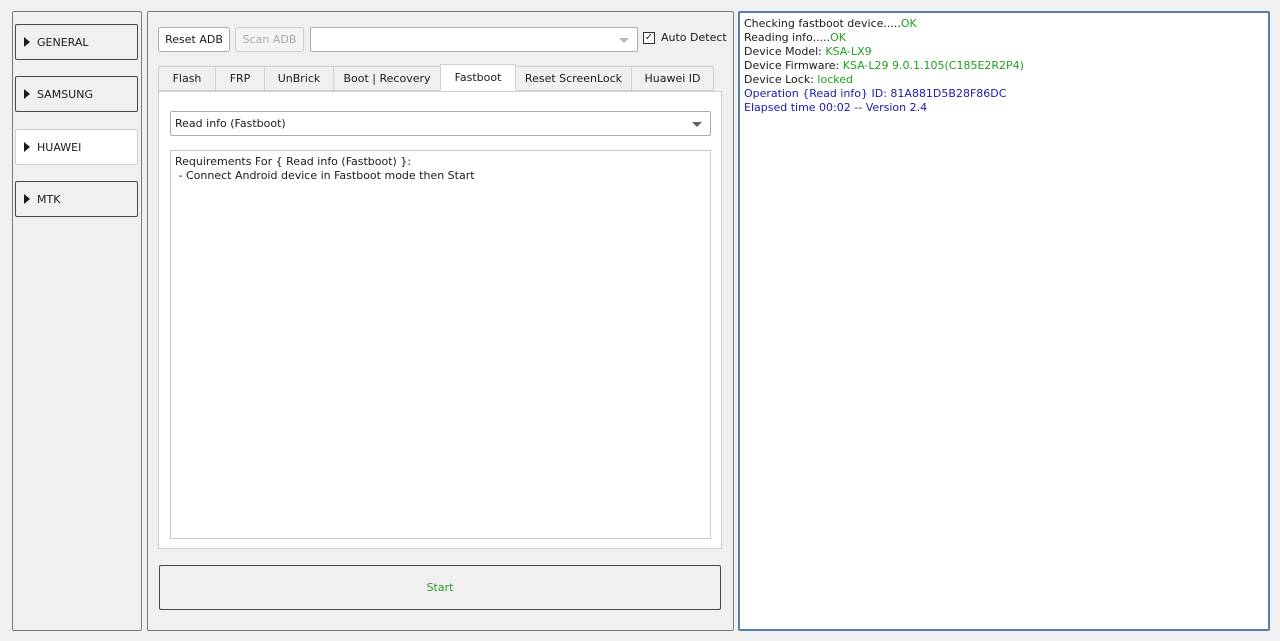 Image resolution: width=1280 pixels, height=641 pixels. Describe the element at coordinates (672, 78) in the screenshot. I see `tab-huawei-id: Huawei ID` at that location.